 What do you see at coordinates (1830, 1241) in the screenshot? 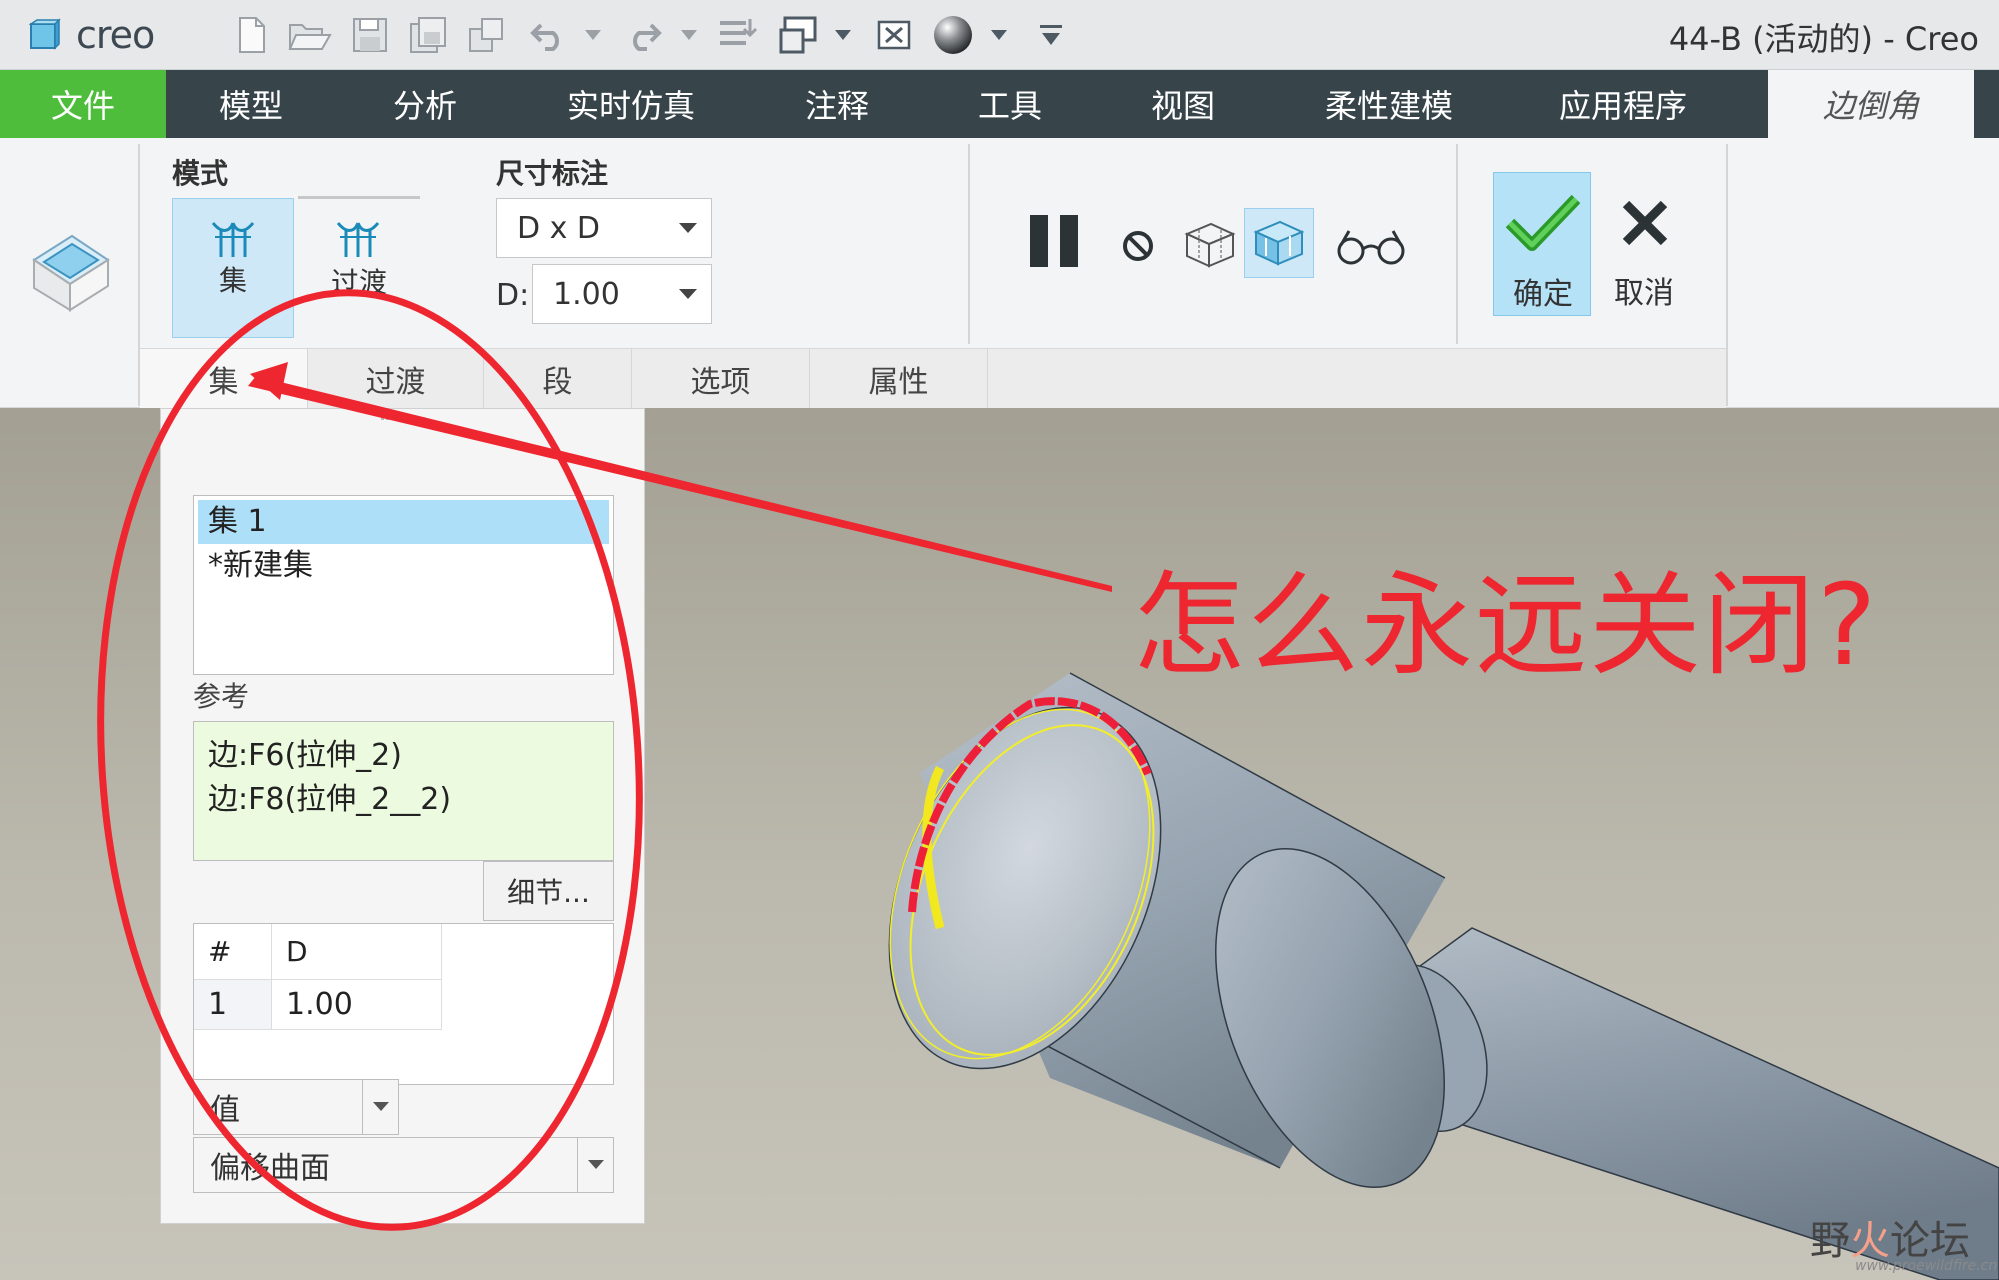
I see `watermark-prefix: 野` at bounding box center [1830, 1241].